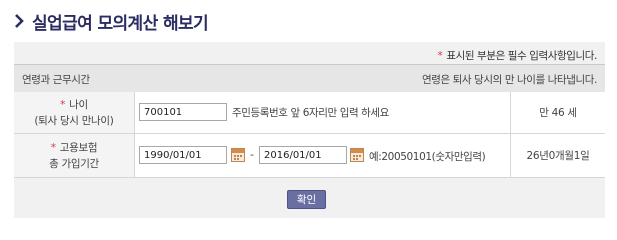  What do you see at coordinates (19, 21) in the screenshot?
I see `chevron-right-icon` at bounding box center [19, 21].